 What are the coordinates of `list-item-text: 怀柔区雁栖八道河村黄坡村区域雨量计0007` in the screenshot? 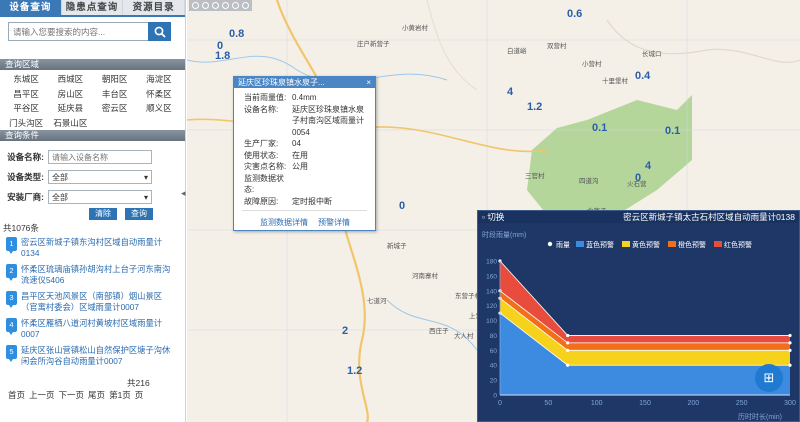 It's located at (98, 329).